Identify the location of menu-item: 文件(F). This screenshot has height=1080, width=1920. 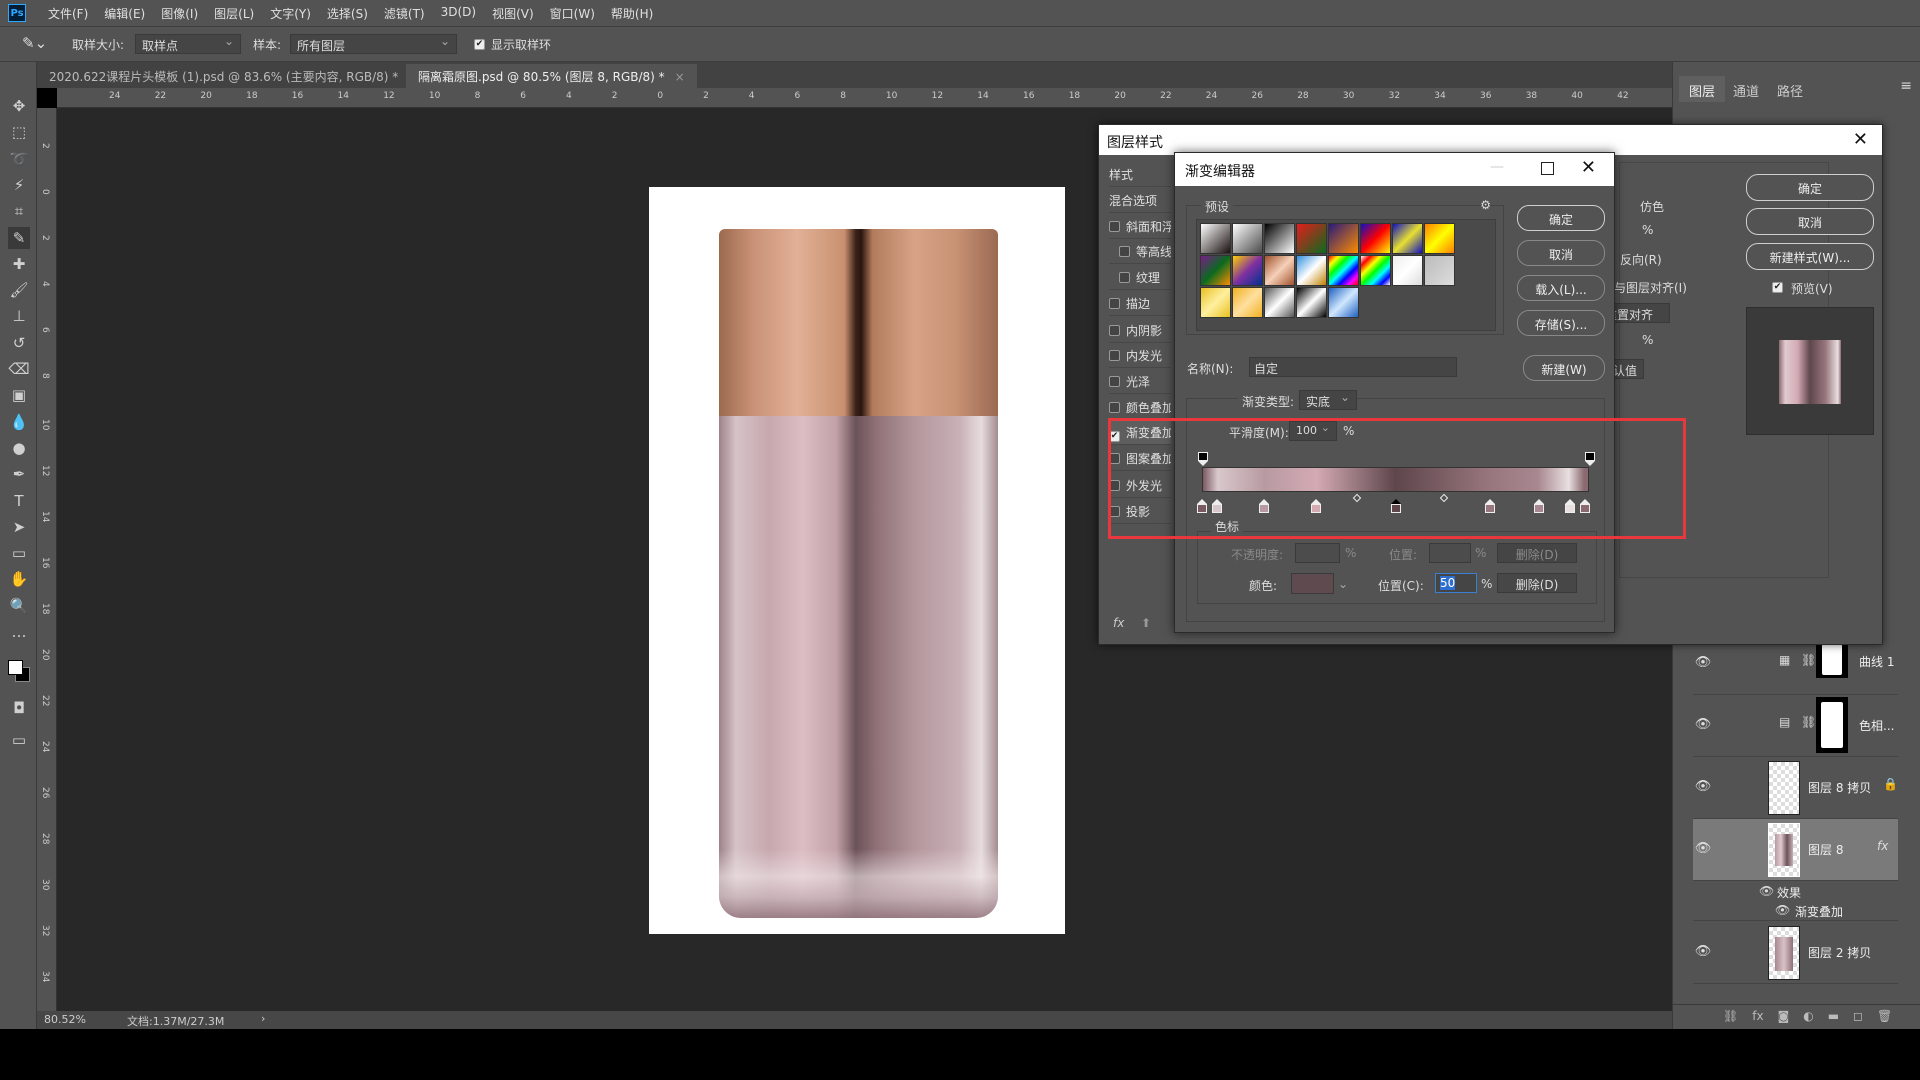
(68, 13).